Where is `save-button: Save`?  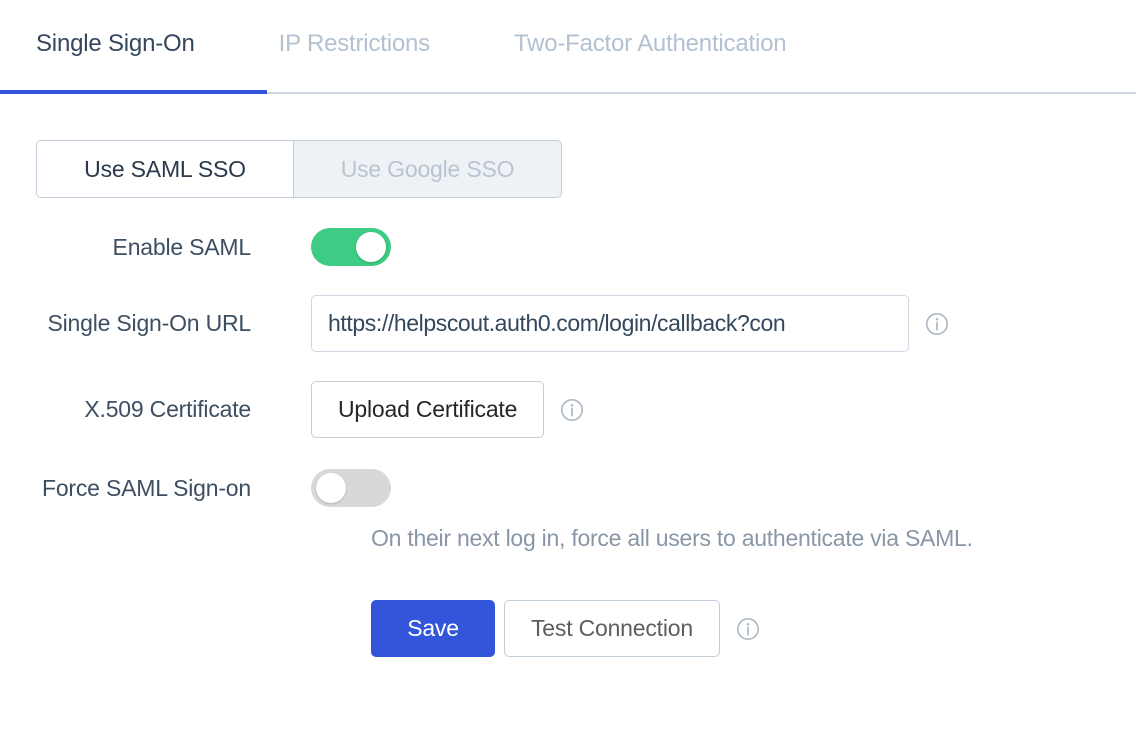
save-button: Save is located at coordinates (433, 628).